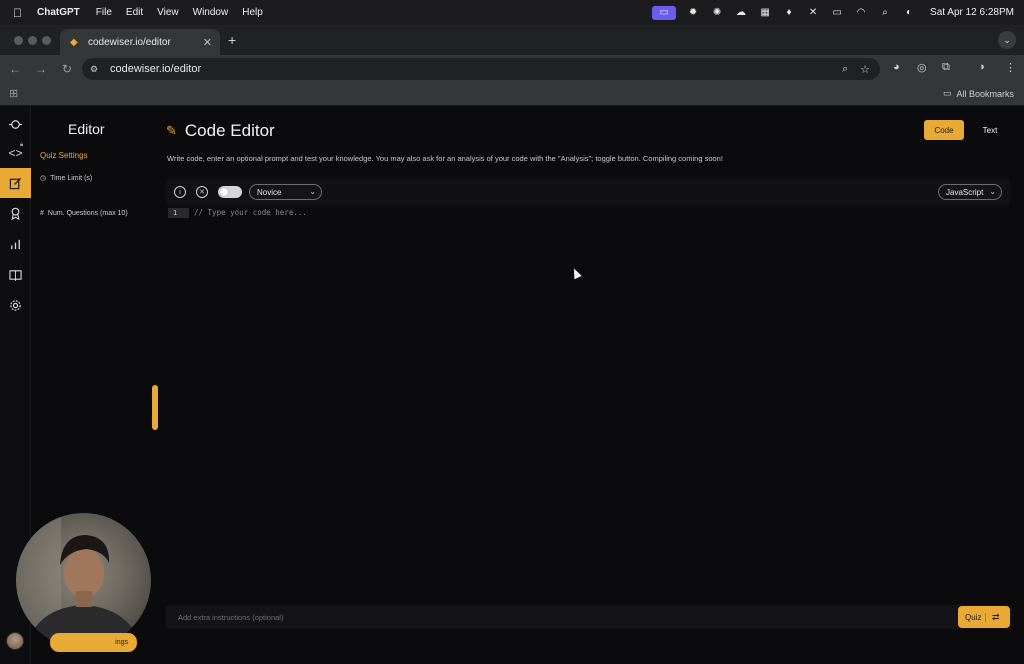 This screenshot has width=1024, height=664. Describe the element at coordinates (922, 67) in the screenshot. I see `extension-record-icon: ◎` at that location.